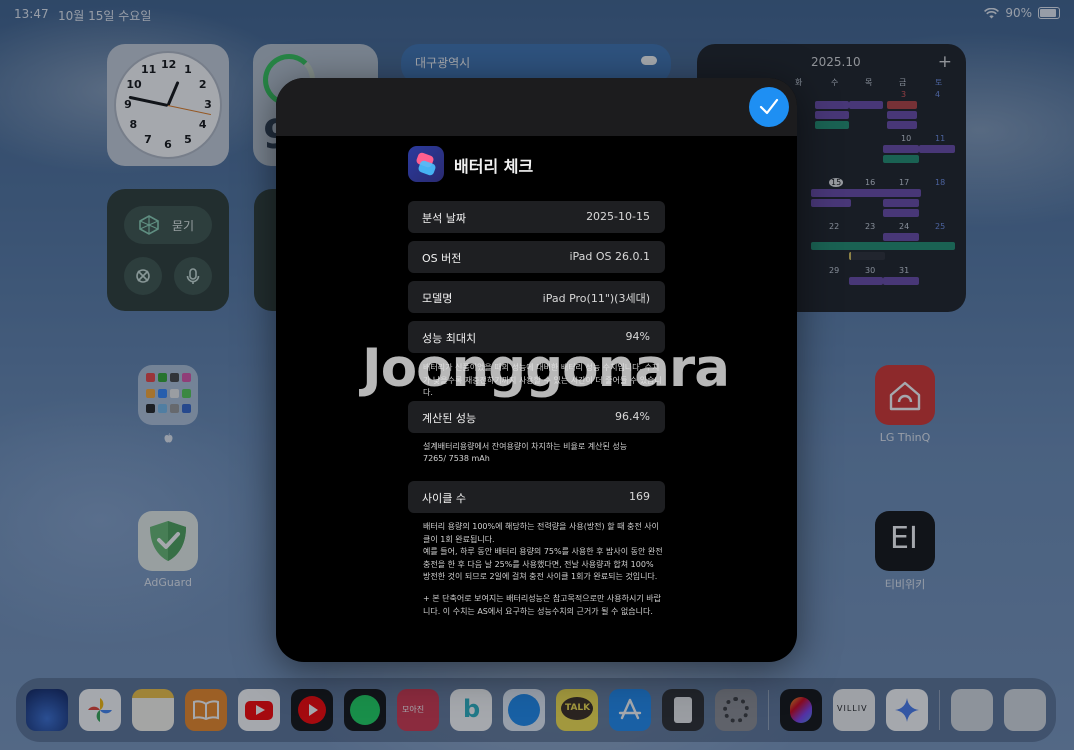 The image size is (1074, 750). Describe the element at coordinates (437, 298) in the screenshot. I see `row-key: 모델명` at that location.